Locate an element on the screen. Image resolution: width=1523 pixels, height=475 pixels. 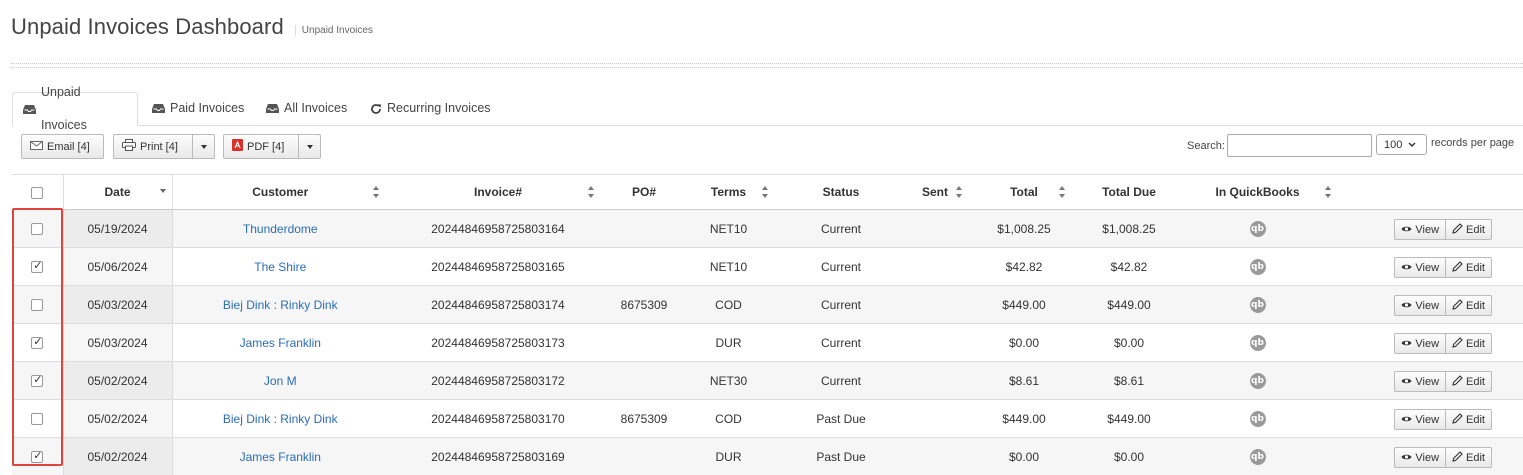
customer-link: Jon M is located at coordinates (280, 381).